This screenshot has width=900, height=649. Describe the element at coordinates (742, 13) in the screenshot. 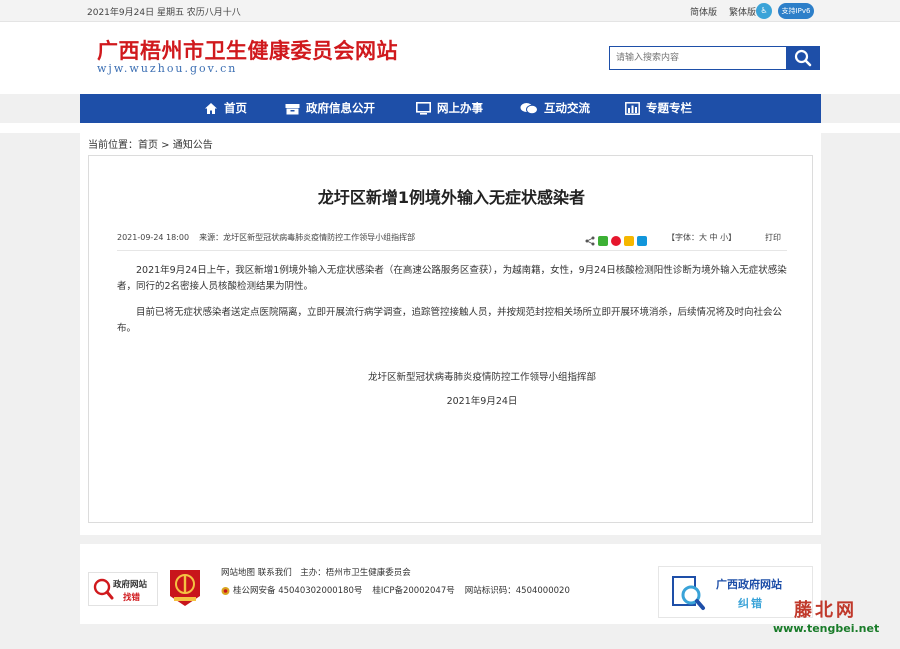

I see `traditional-link: 繁体版` at that location.